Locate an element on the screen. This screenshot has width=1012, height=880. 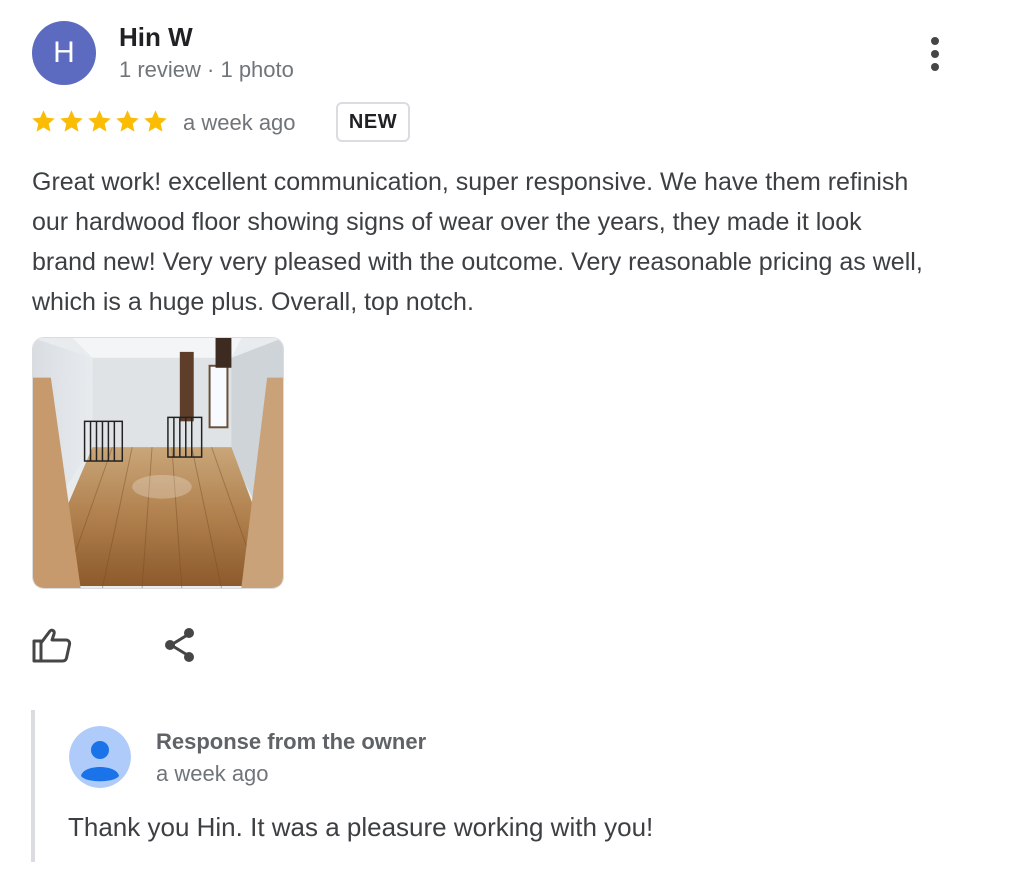
share-icon is located at coordinates (179, 645).